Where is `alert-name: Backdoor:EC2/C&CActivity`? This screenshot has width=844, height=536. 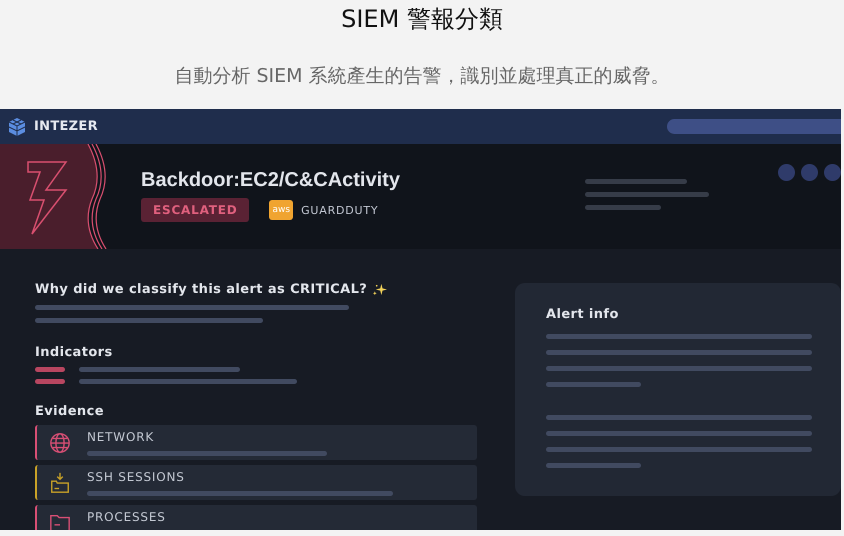
alert-name: Backdoor:EC2/C&CActivity is located at coordinates (270, 180).